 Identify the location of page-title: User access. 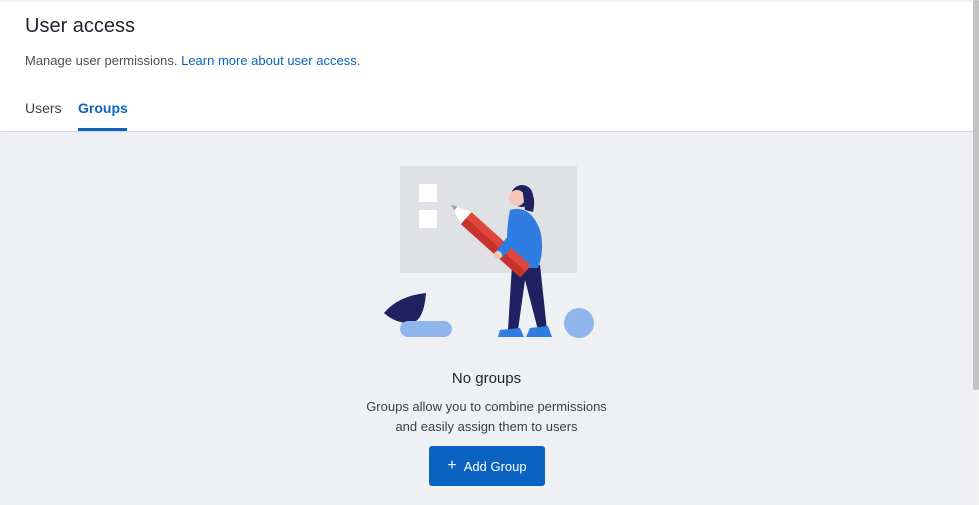
(80, 26).